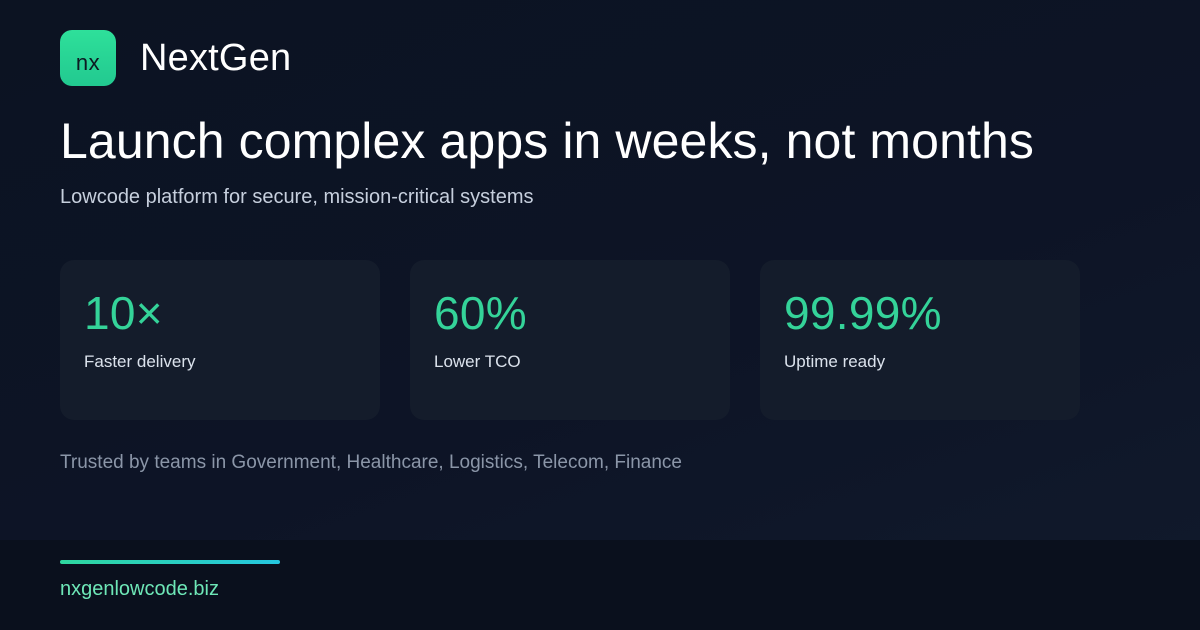 This screenshot has height=630, width=1200. Describe the element at coordinates (863, 313) in the screenshot. I see `stat-value: 99.99%` at that location.